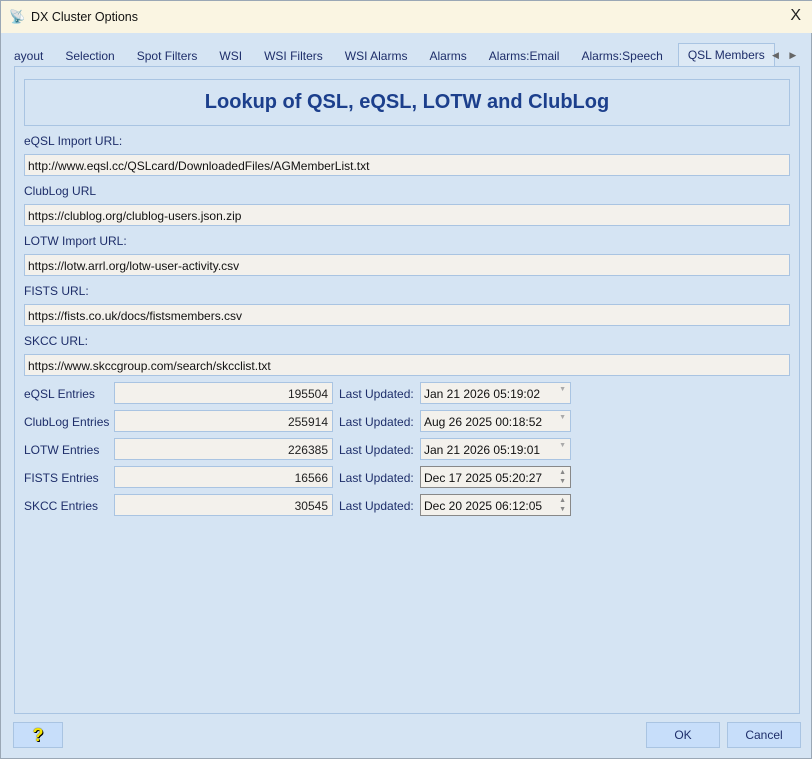 The width and height of the screenshot is (812, 759). I want to click on app-icon: 📡, so click(17, 16).